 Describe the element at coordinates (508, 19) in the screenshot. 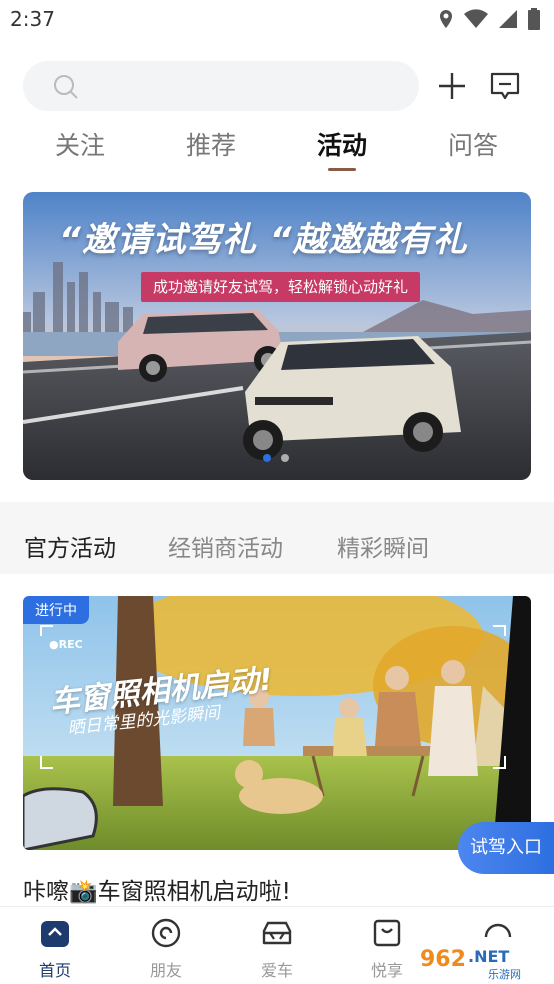

I see `signal-icon` at that location.